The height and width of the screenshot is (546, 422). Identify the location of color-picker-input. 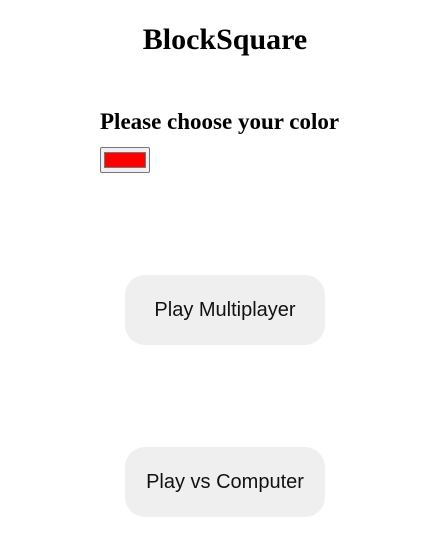
(125, 160).